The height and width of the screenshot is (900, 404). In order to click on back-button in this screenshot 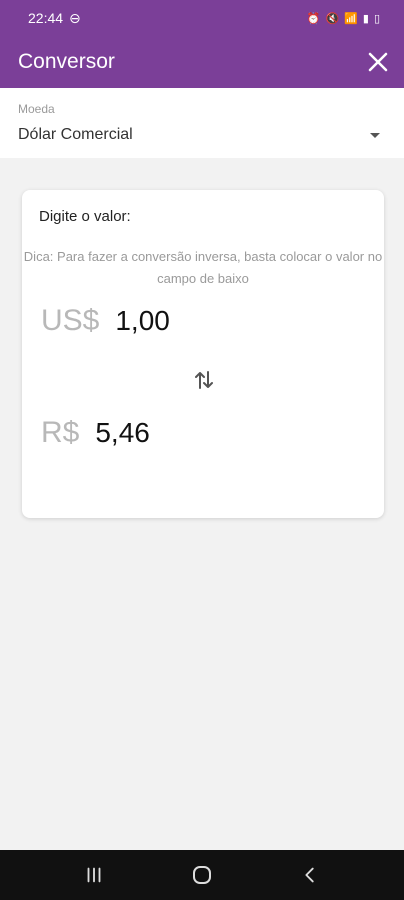, I will do `click(310, 875)`.